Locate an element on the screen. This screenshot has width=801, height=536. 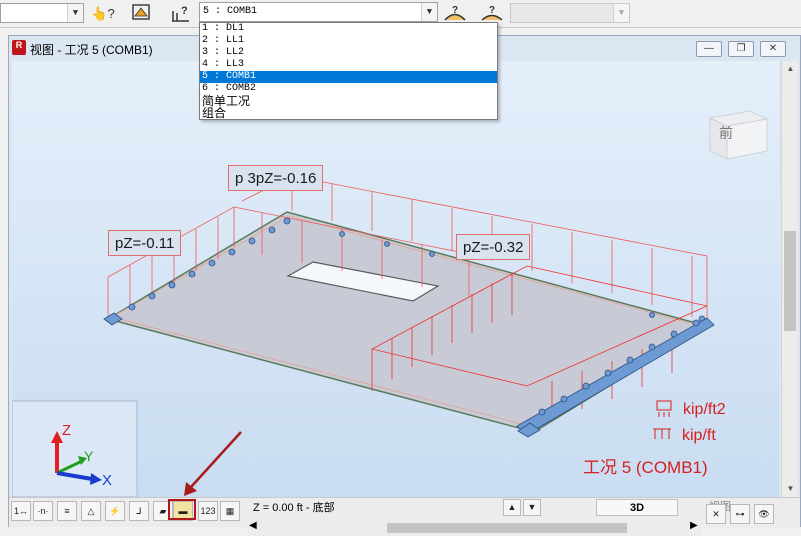
horizontal-scrollbar: ◀ ▶ is located at coordinates (474, 528).